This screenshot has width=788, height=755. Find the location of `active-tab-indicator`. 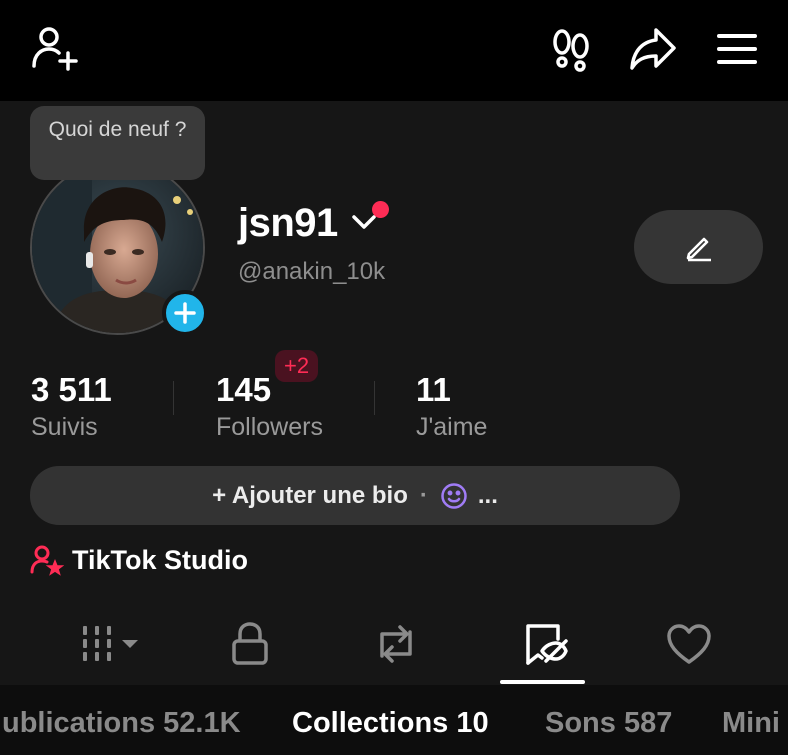

active-tab-indicator is located at coordinates (542, 682).